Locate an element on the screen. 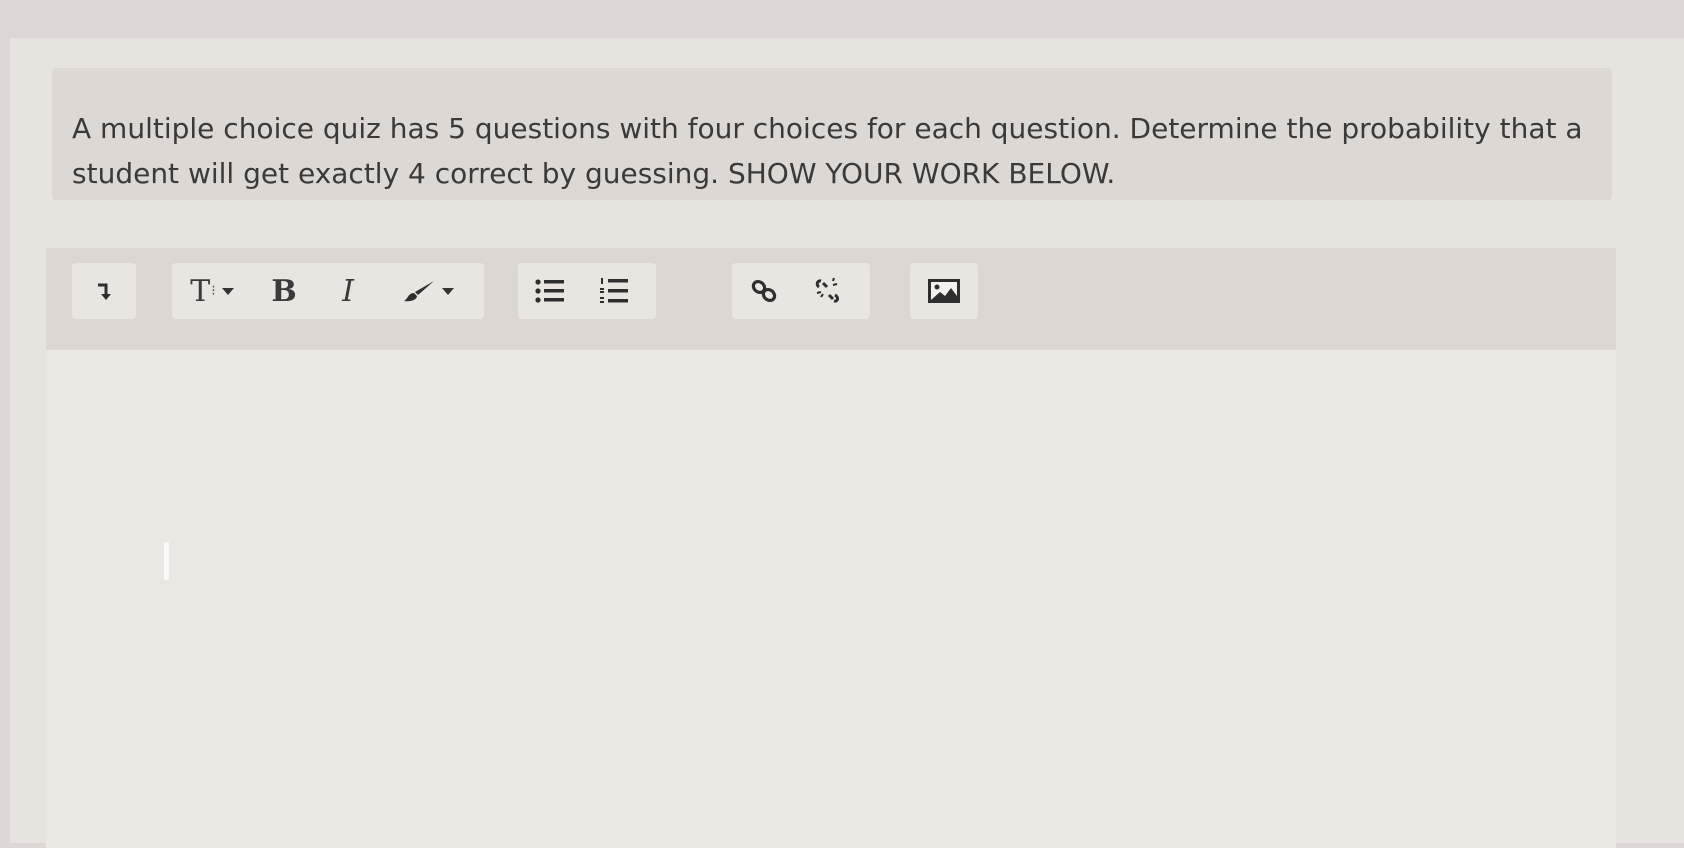 The height and width of the screenshot is (848, 1684). bold-button: B is located at coordinates (284, 291).